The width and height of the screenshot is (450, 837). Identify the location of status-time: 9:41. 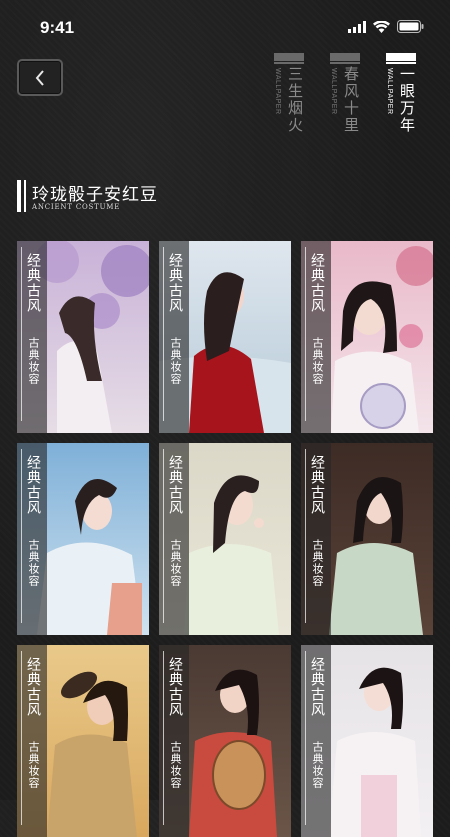
(57, 27).